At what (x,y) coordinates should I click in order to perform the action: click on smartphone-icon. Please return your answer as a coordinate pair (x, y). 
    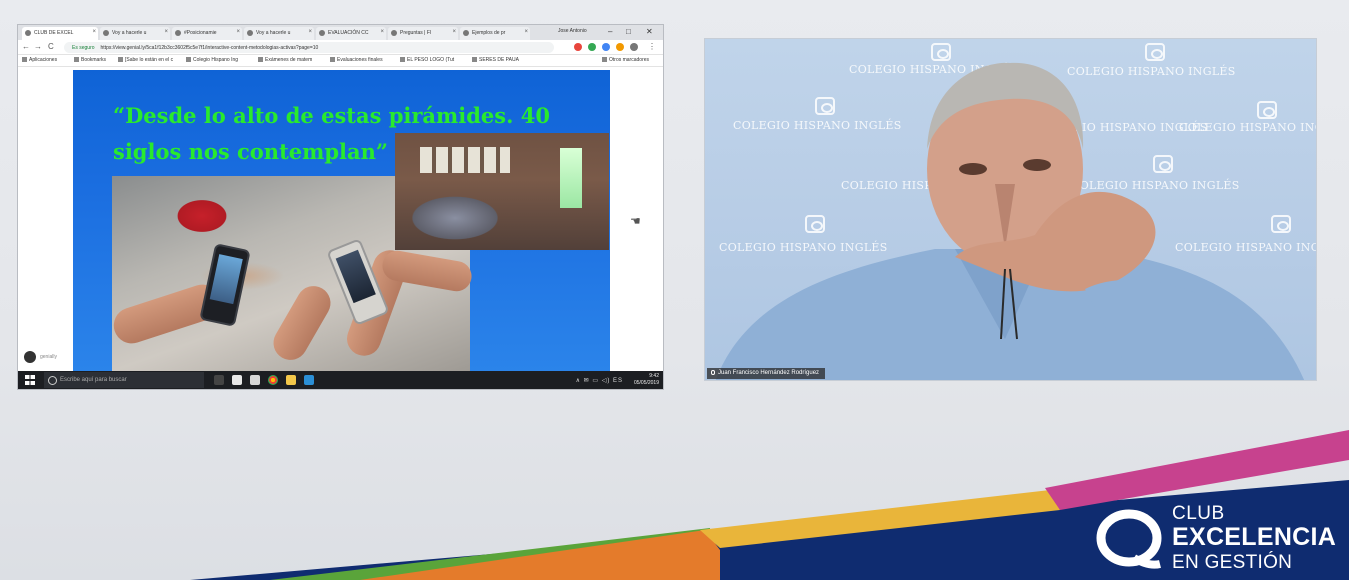
    Looking at the image, I should click on (225, 285).